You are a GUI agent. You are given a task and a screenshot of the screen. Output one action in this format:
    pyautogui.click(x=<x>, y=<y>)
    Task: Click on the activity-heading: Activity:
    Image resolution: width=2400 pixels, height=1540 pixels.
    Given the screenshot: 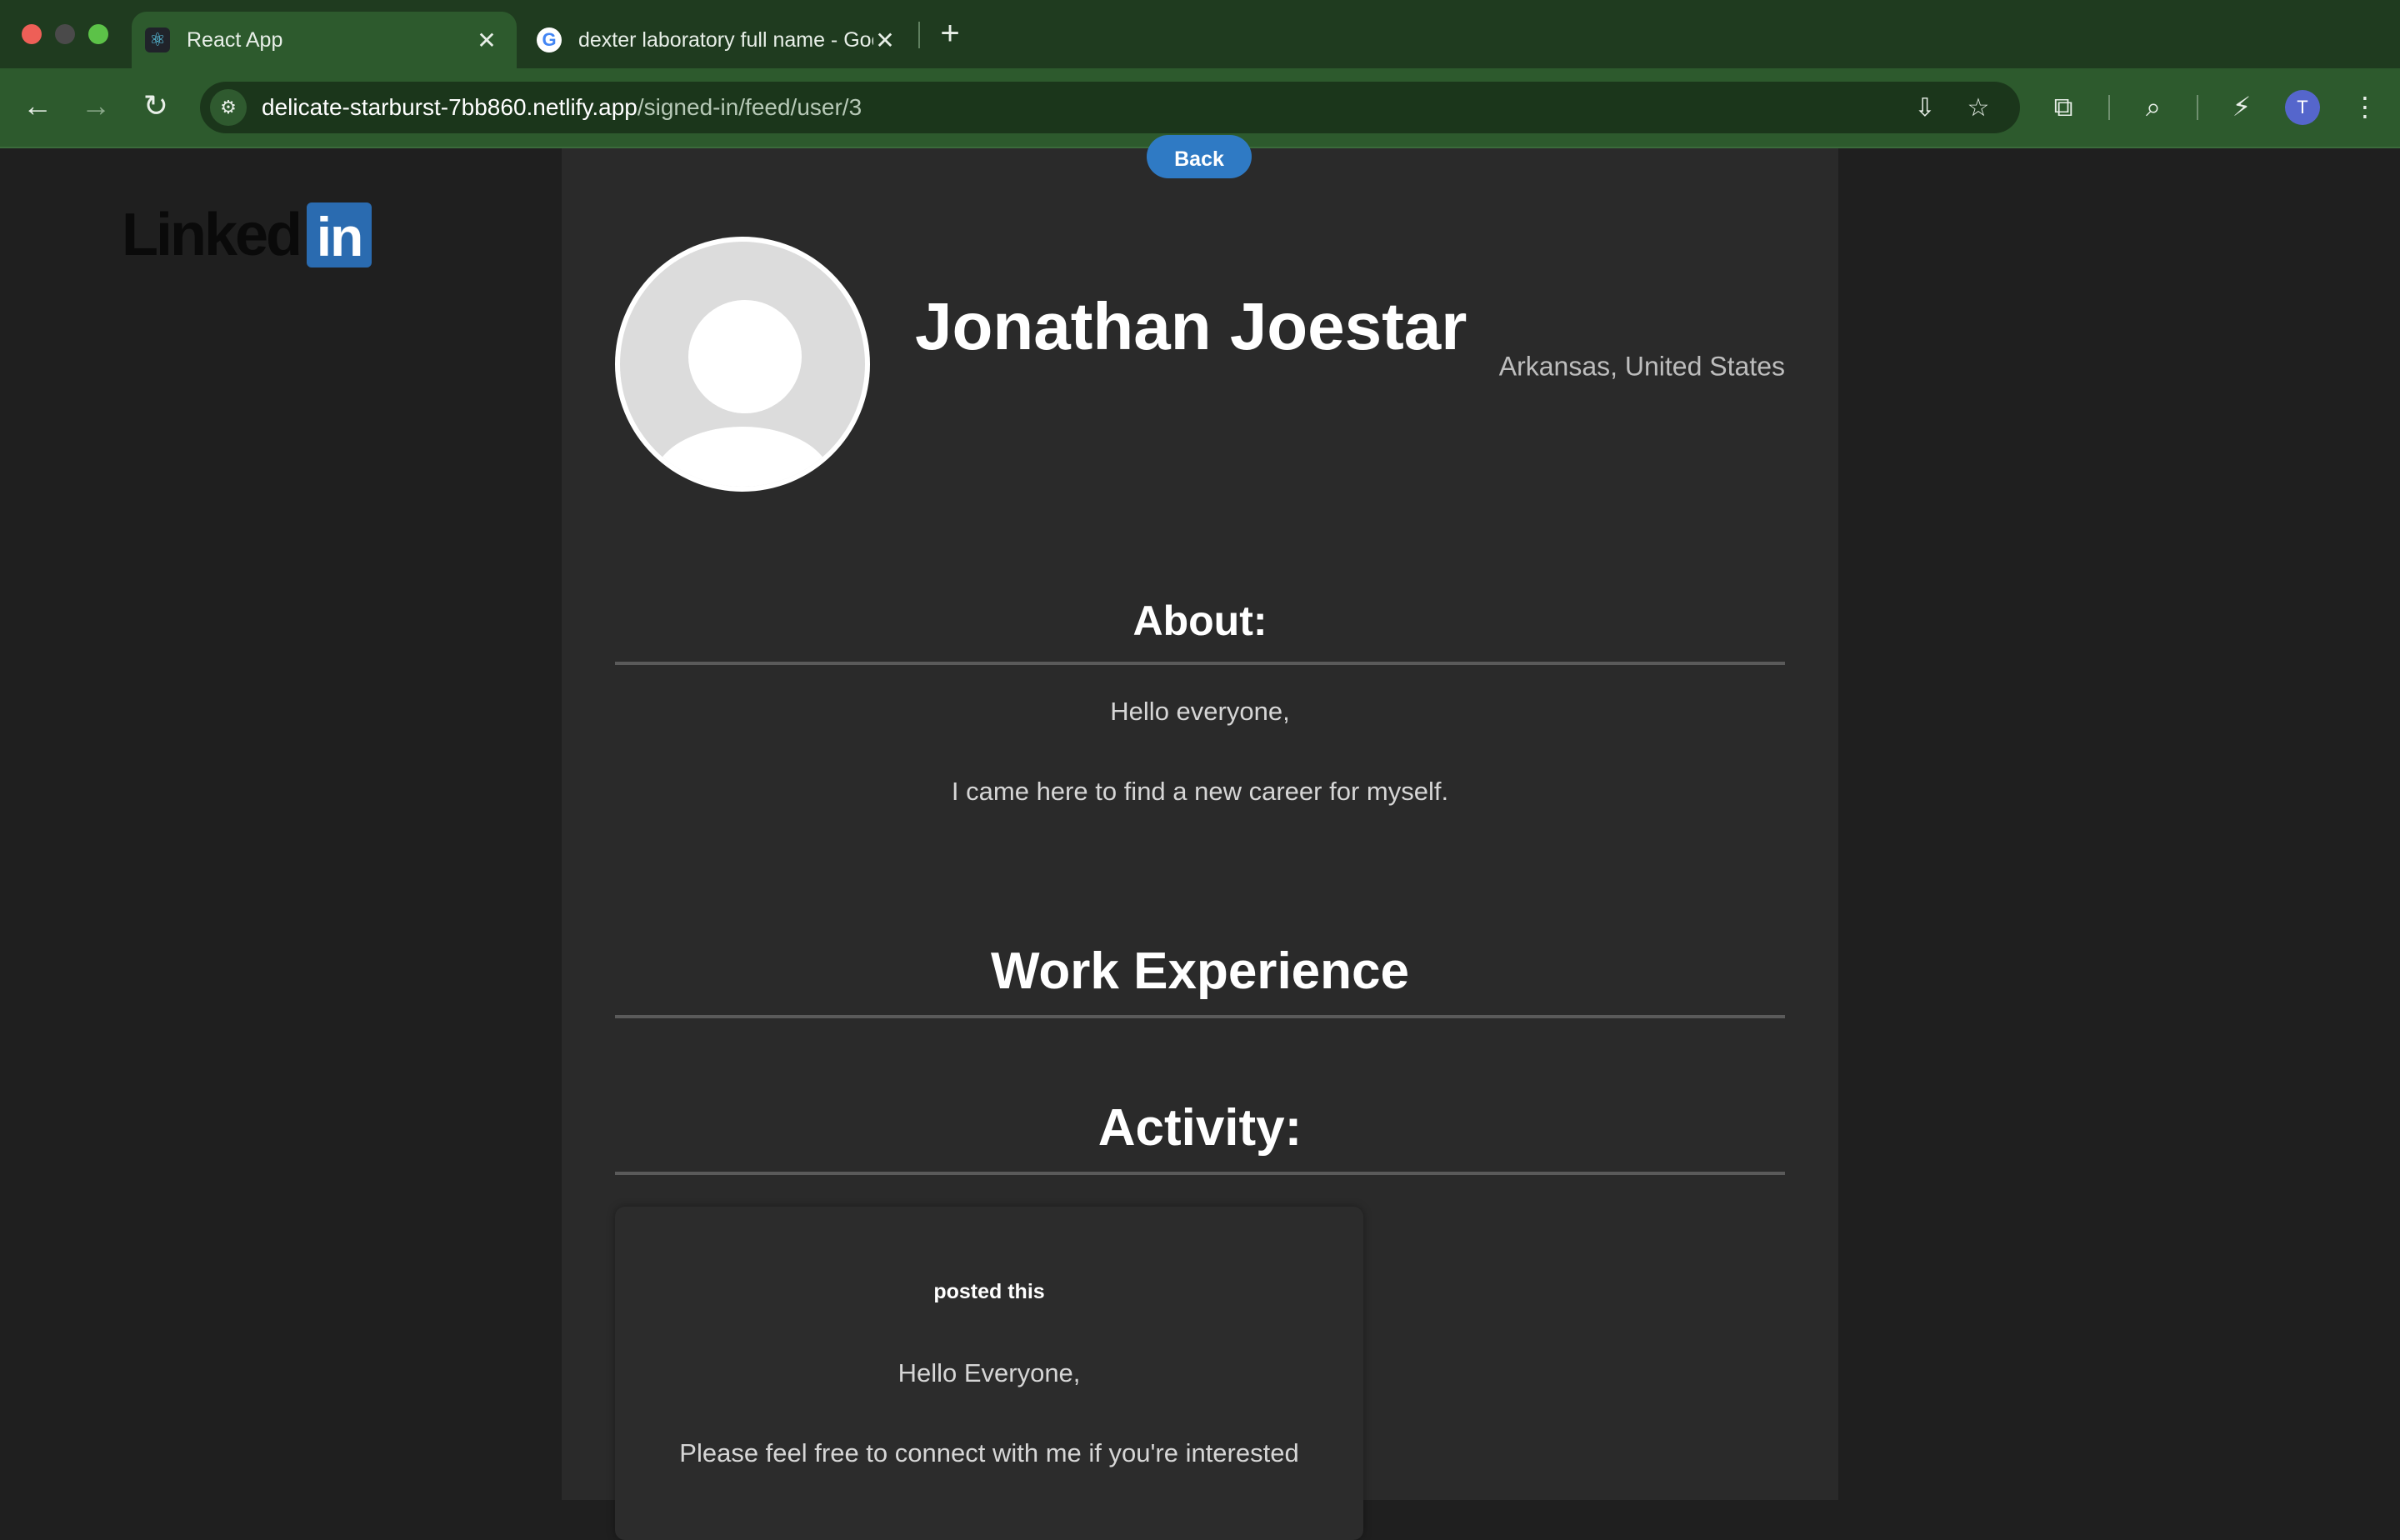 What is the action you would take?
    pyautogui.click(x=1200, y=1128)
    